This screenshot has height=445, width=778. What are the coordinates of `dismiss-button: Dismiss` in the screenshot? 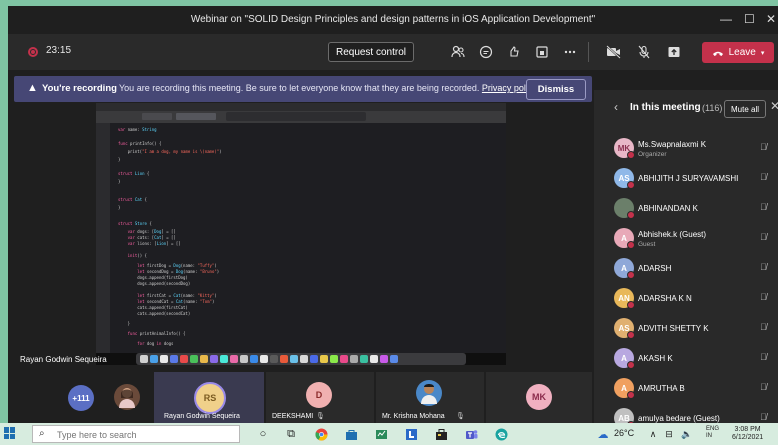 It's located at (556, 89).